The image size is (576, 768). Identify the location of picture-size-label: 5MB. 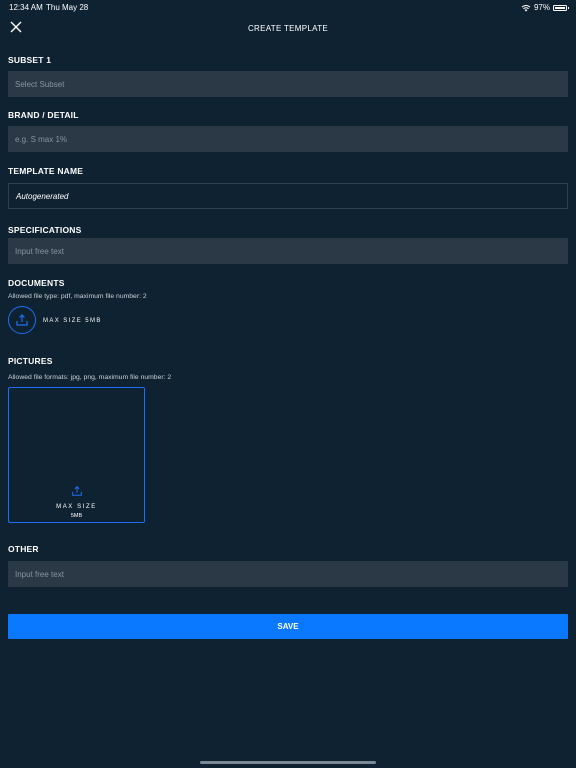
(76, 516).